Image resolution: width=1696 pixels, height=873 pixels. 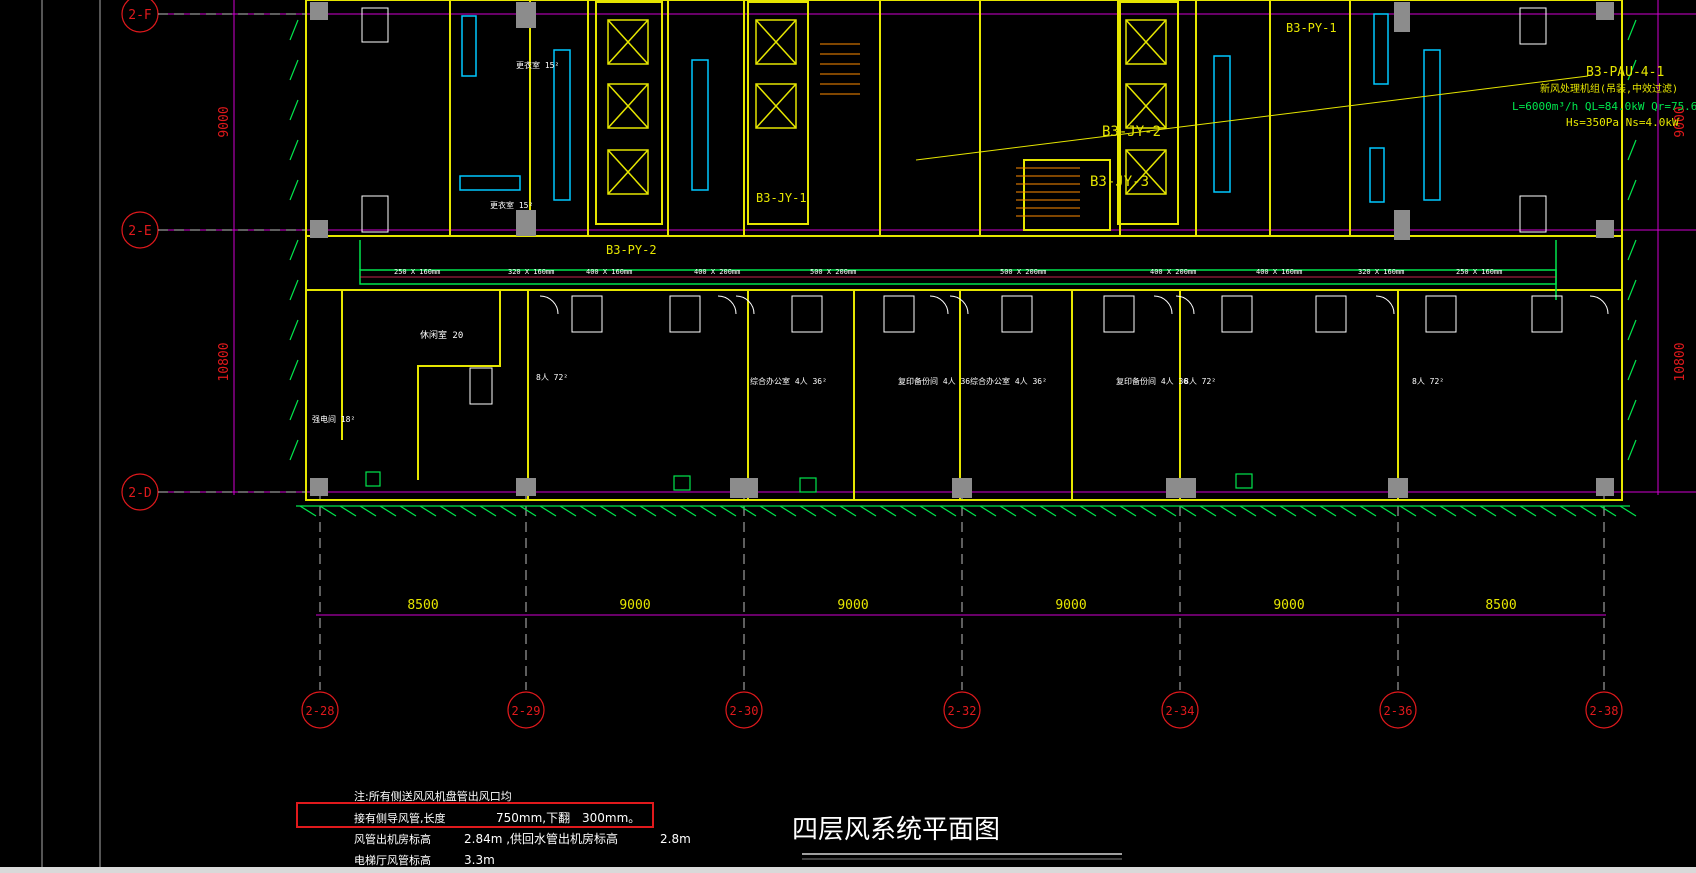 I want to click on axis-bubble-2-30: 2-30, so click(x=744, y=710).